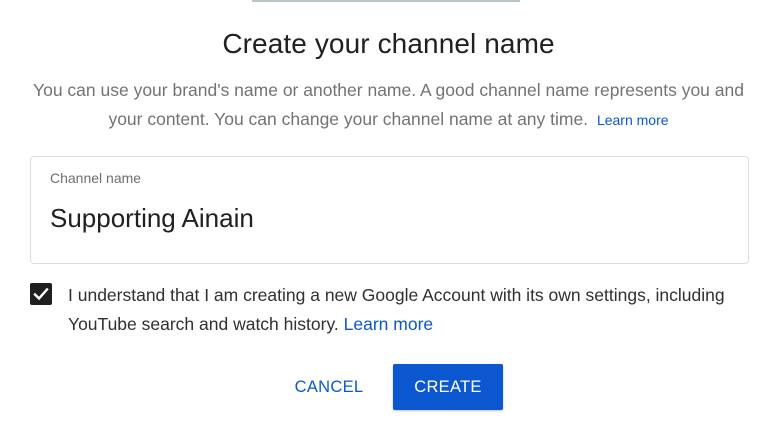 Image resolution: width=777 pixels, height=438 pixels. I want to click on cancel-button: CANCEL, so click(329, 387).